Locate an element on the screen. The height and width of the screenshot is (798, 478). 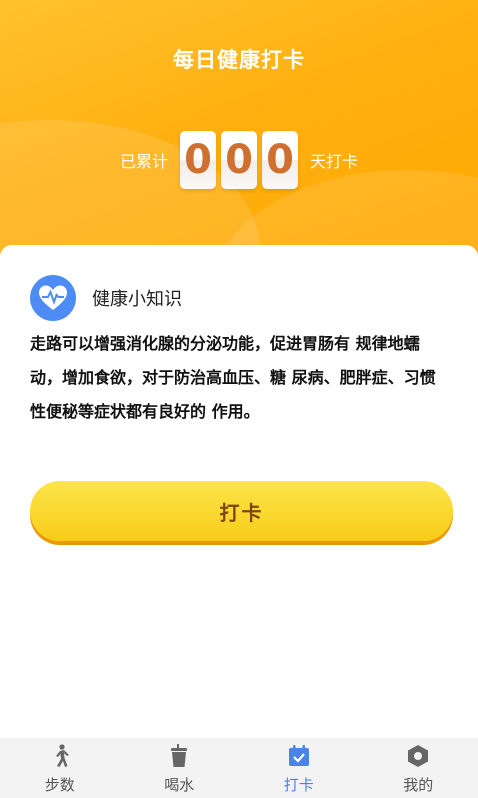
cup-icon is located at coordinates (179, 756).